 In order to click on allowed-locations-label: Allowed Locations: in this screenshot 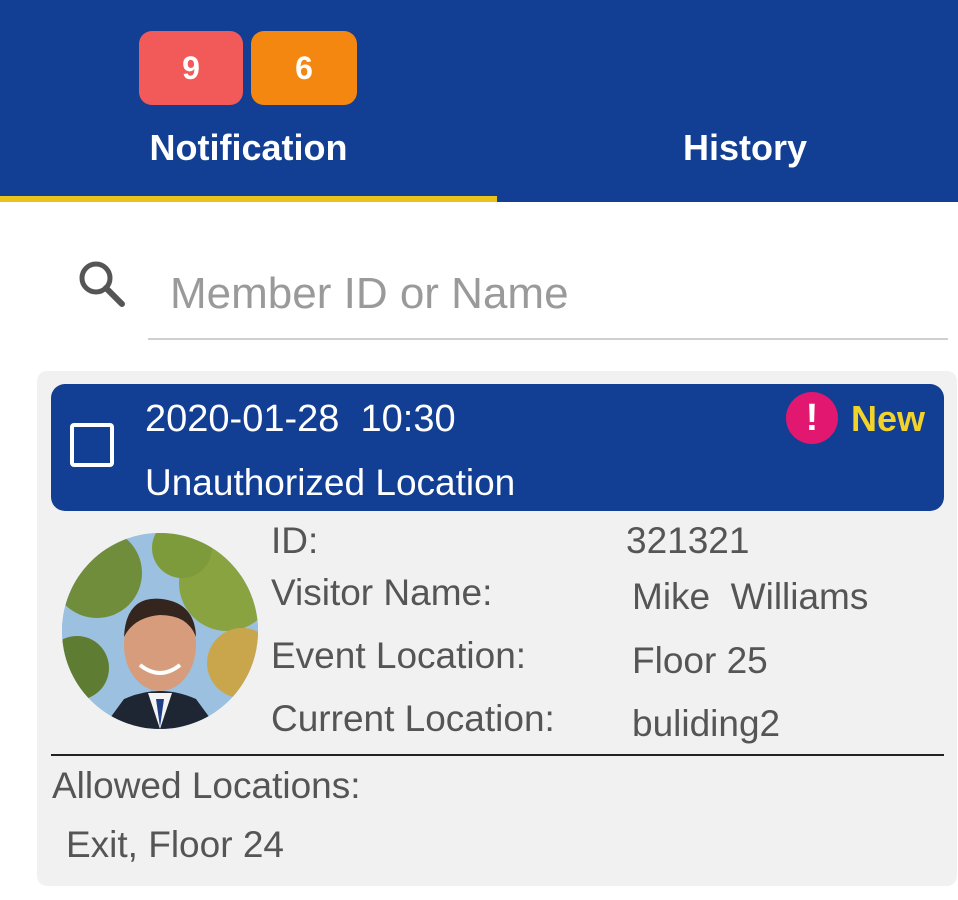, I will do `click(206, 785)`.